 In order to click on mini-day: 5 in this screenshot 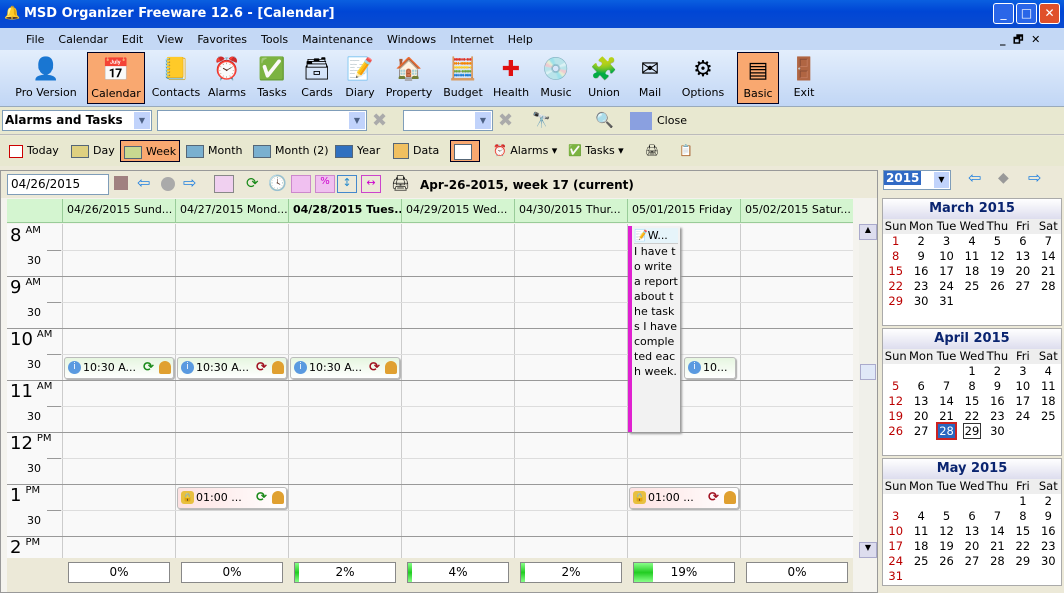, I will do `click(946, 516)`.